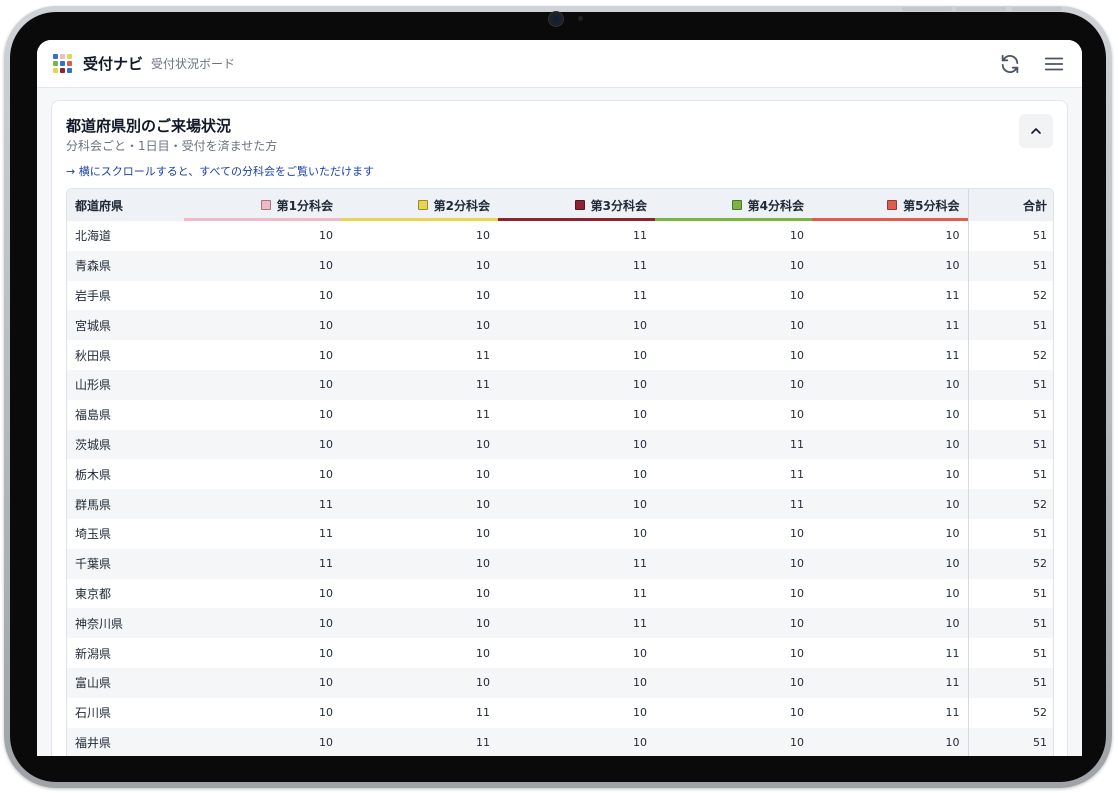  Describe the element at coordinates (560, 563) in the screenshot. I see `table-row: 千葉県 11 10 11 10 10 52` at that location.